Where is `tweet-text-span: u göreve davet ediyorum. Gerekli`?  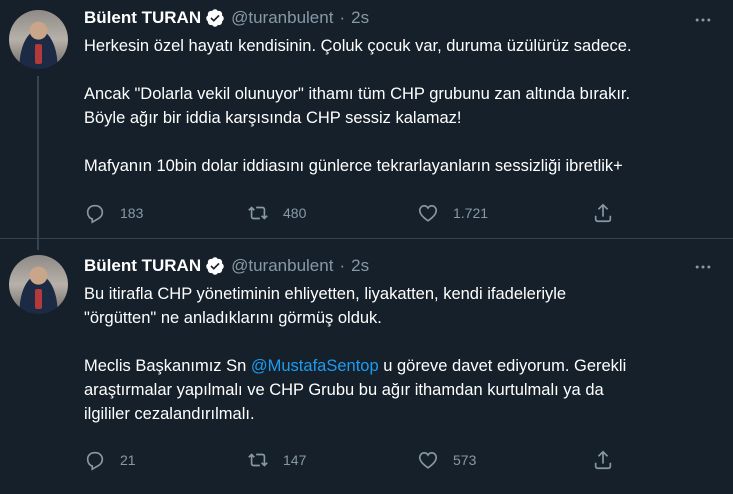
tweet-text-span: u göreve davet ediyorum. Gerekli is located at coordinates (502, 366).